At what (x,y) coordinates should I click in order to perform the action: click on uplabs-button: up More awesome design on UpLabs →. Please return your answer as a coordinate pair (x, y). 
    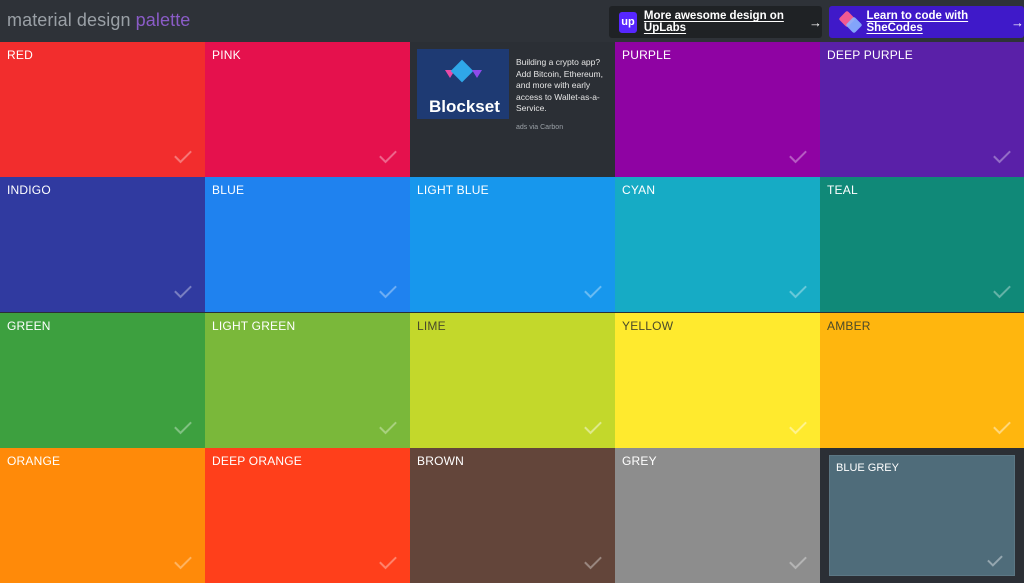
    Looking at the image, I should click on (715, 22).